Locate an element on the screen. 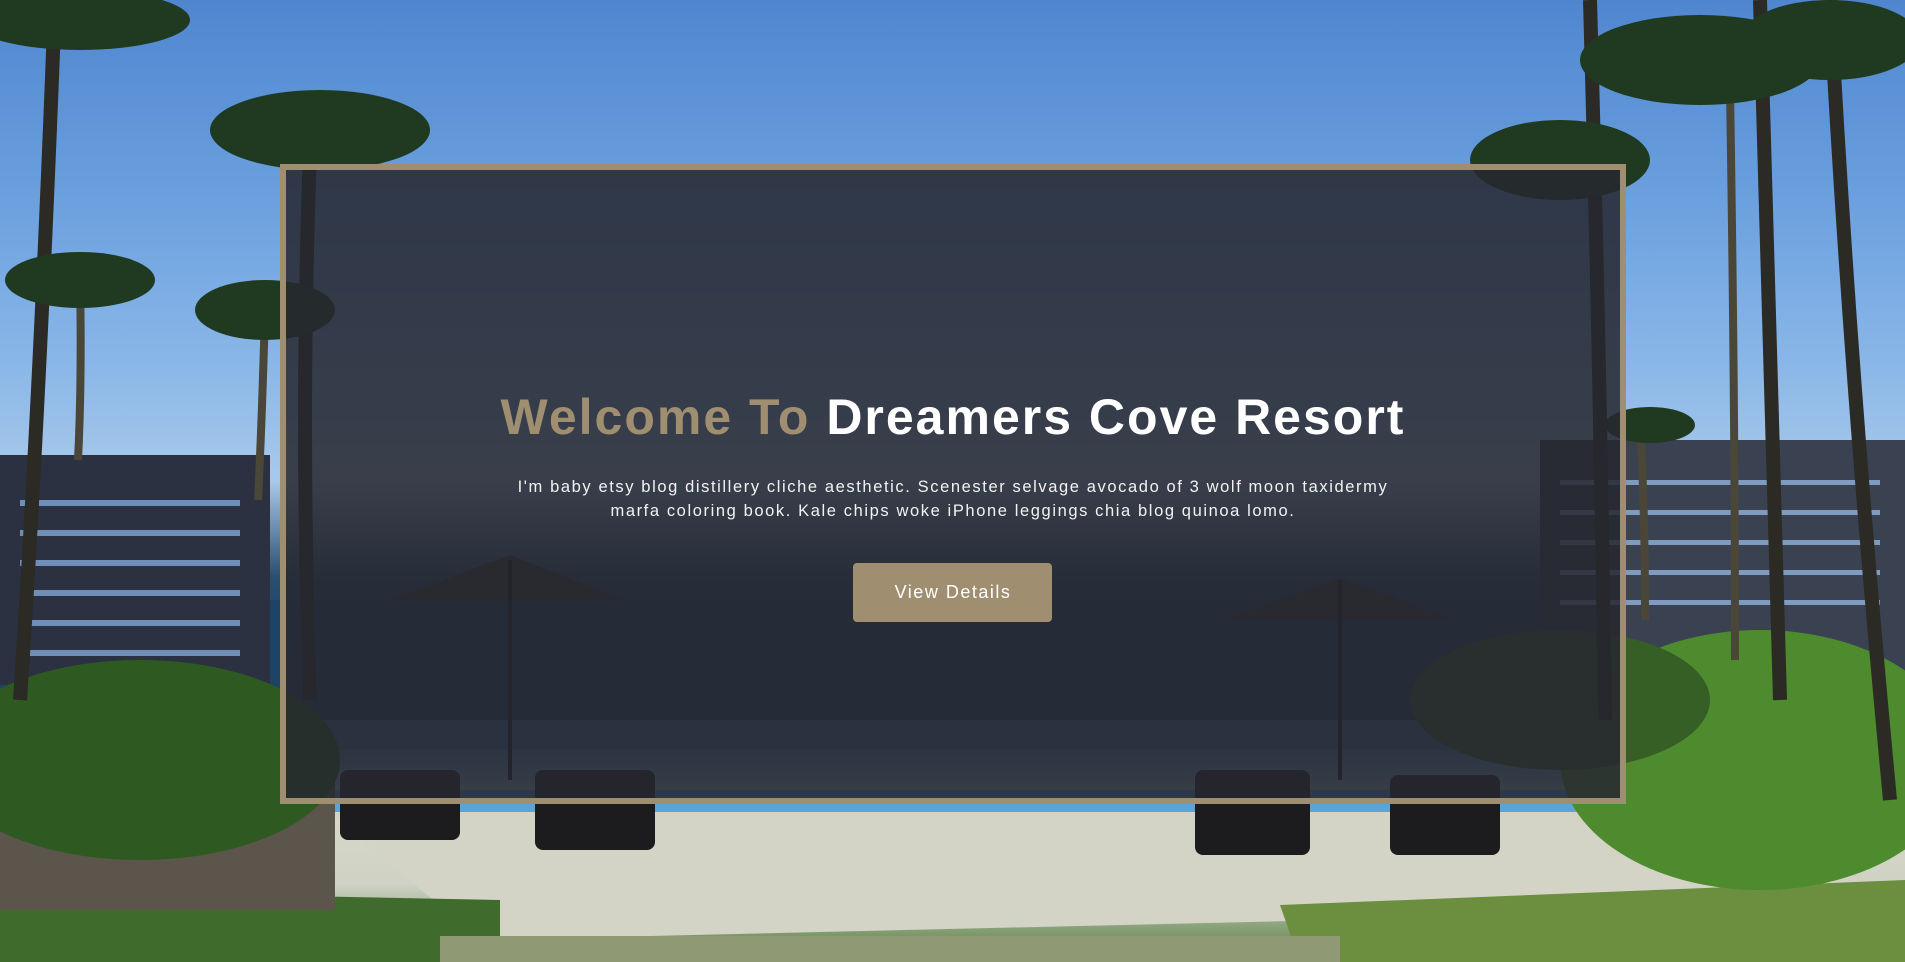 Image resolution: width=1905 pixels, height=962 pixels. hero-title-main: Dreamers Cove Resort is located at coordinates (1116, 417).